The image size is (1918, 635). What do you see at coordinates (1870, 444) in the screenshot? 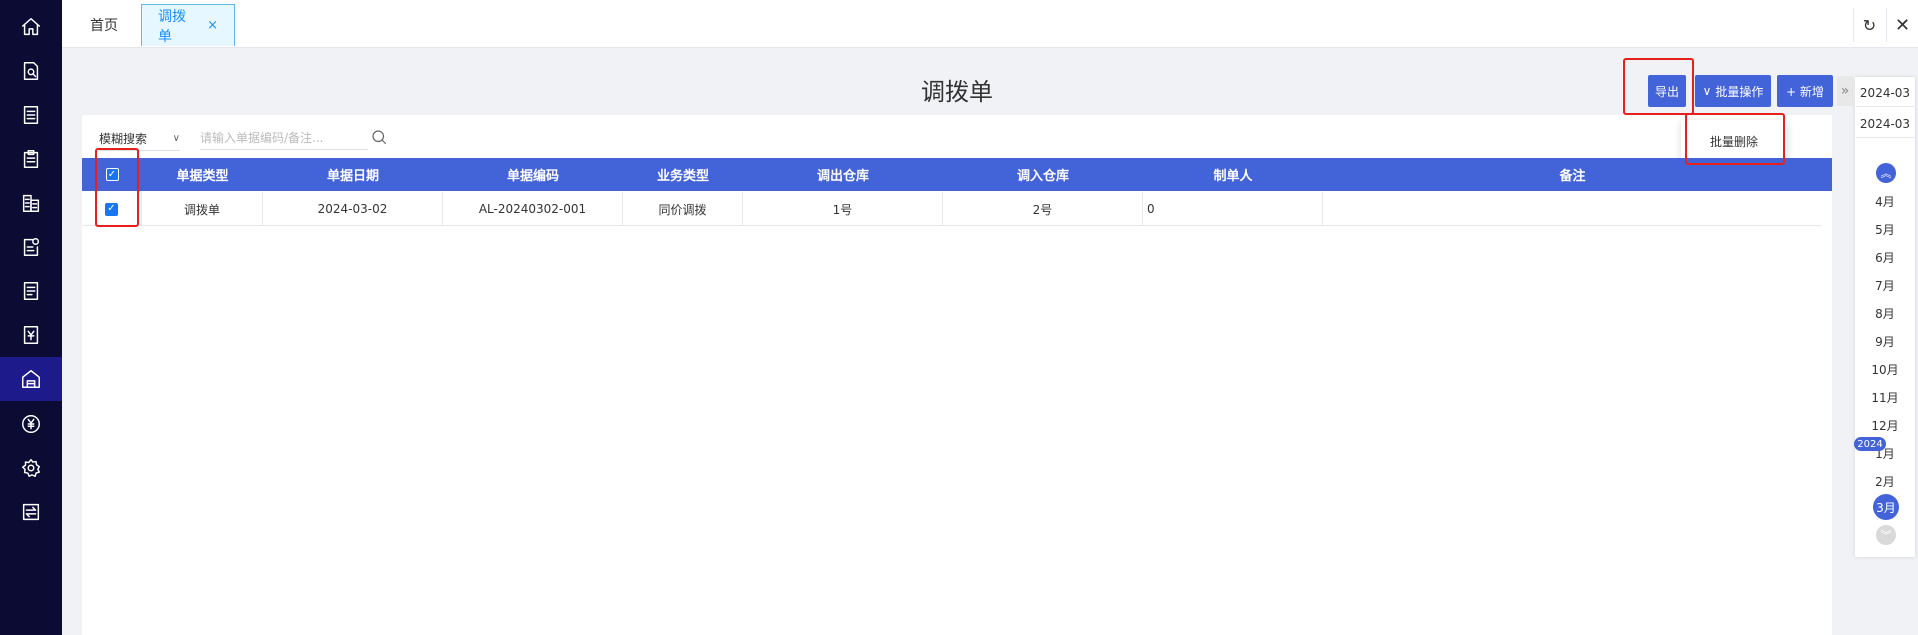
I see `year-badge: 2024` at bounding box center [1870, 444].